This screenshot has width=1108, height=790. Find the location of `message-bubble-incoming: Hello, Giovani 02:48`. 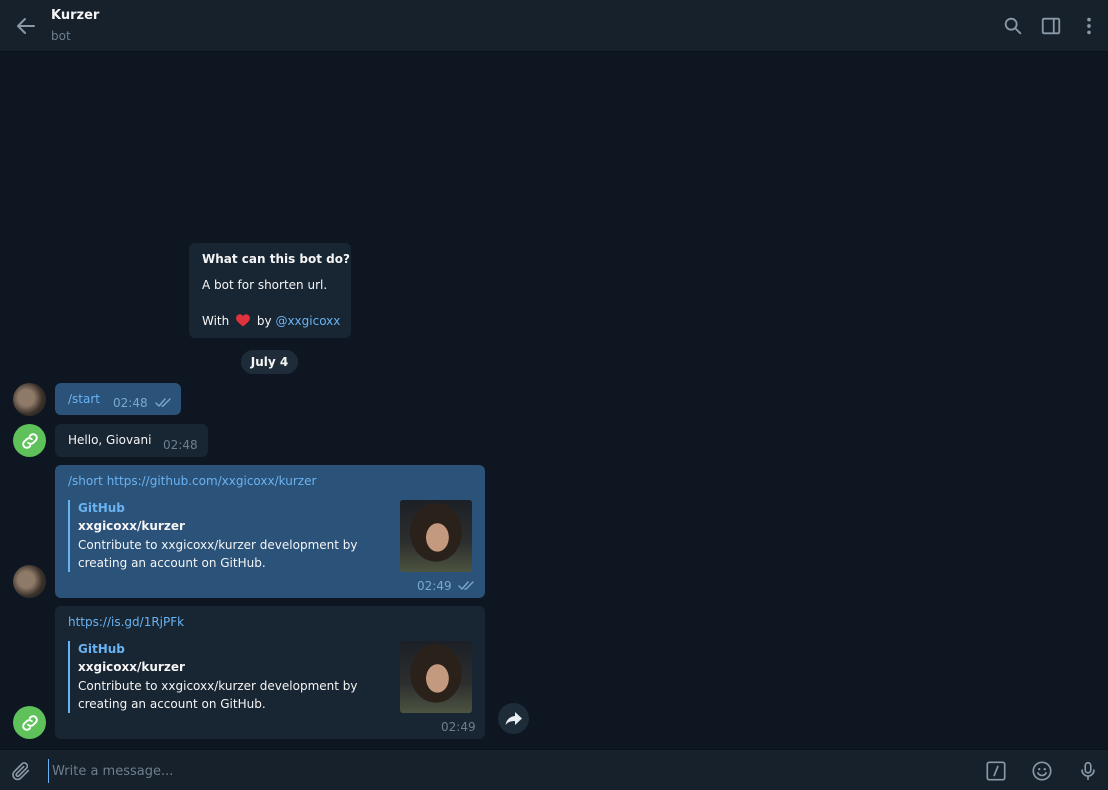

message-bubble-incoming: Hello, Giovani 02:48 is located at coordinates (131, 440).